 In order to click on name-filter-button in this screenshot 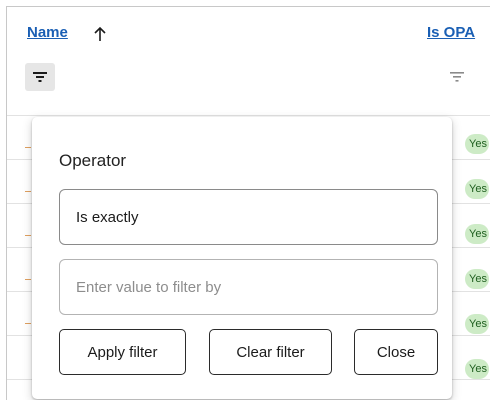, I will do `click(40, 77)`.